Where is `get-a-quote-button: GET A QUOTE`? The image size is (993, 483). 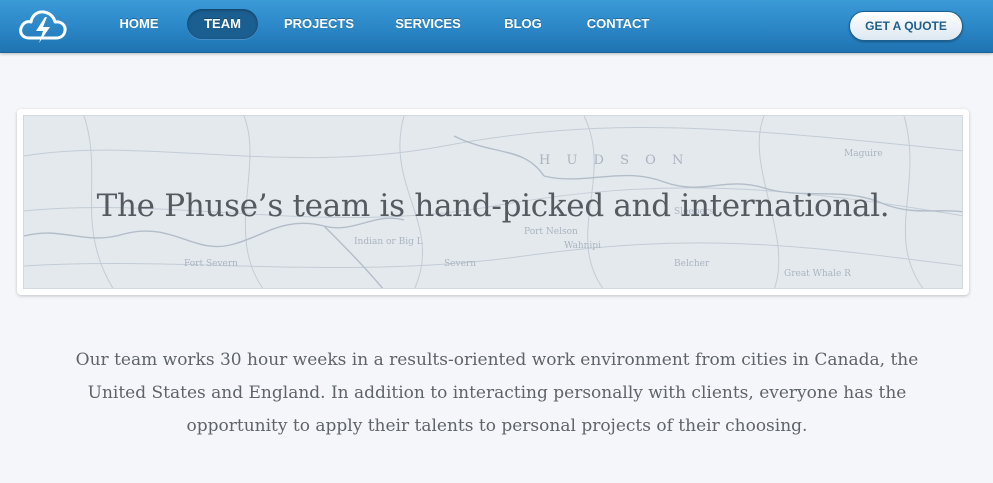
get-a-quote-button: GET A QUOTE is located at coordinates (906, 26).